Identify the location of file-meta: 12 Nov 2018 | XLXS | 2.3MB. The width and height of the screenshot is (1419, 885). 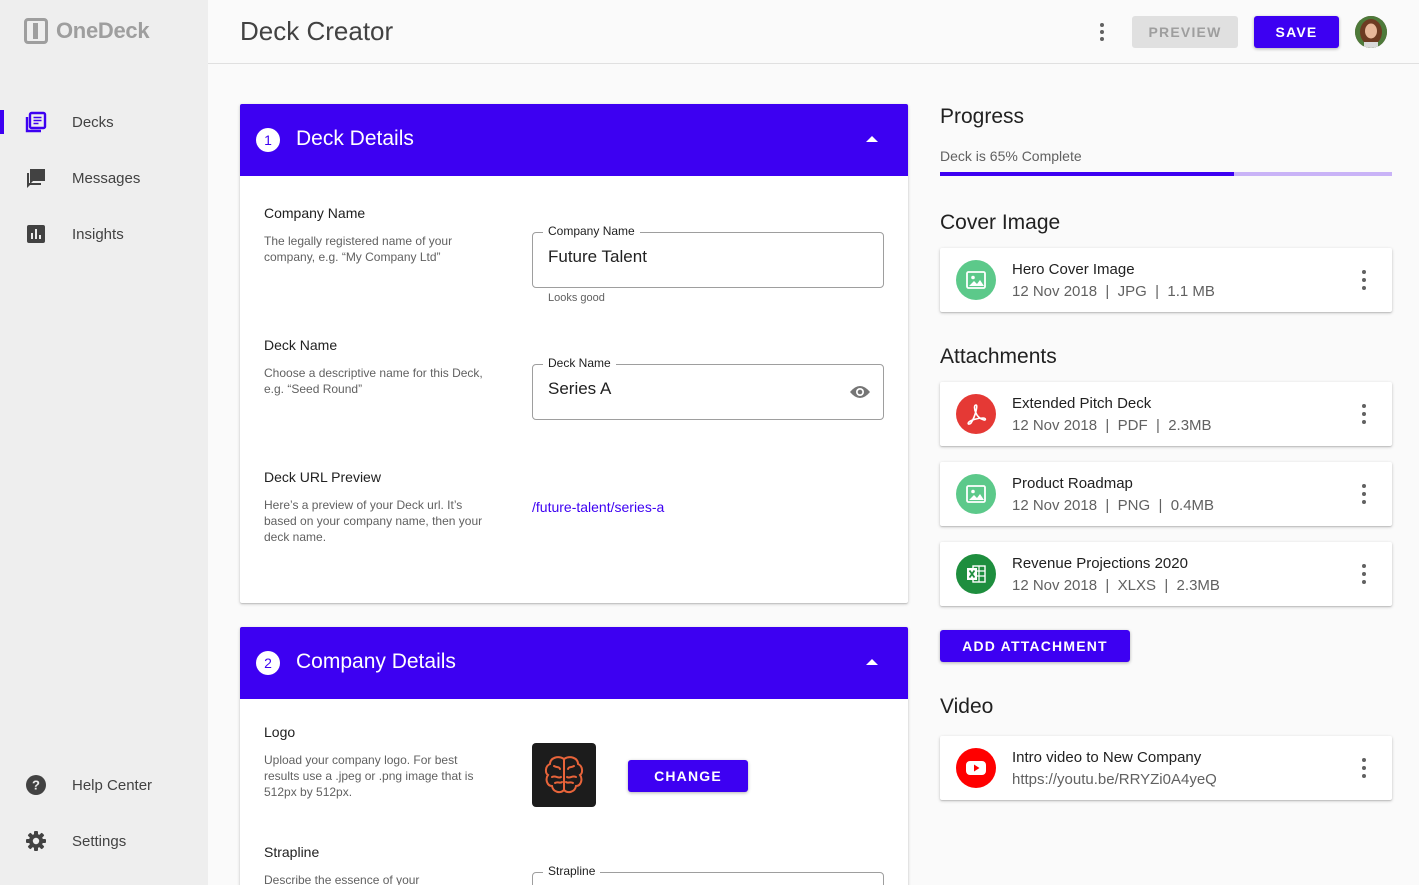
(1116, 585).